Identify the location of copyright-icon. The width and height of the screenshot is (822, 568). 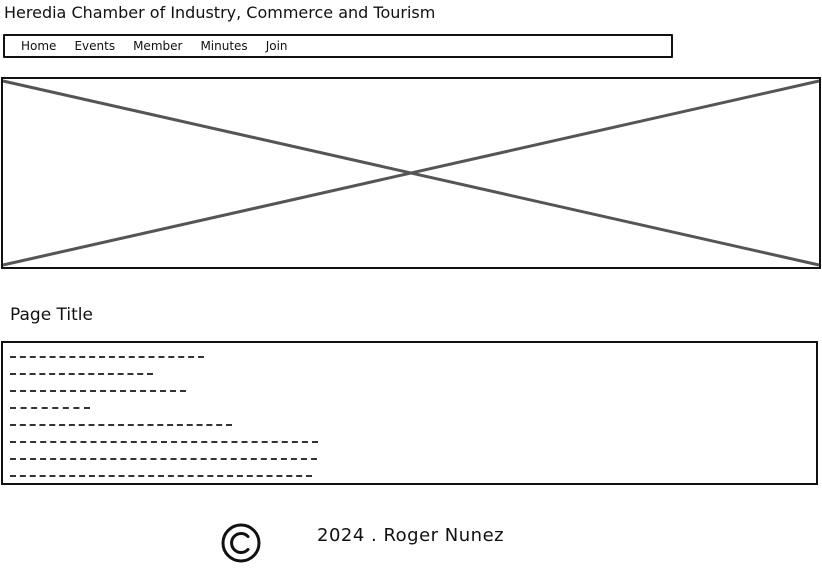
(241, 543).